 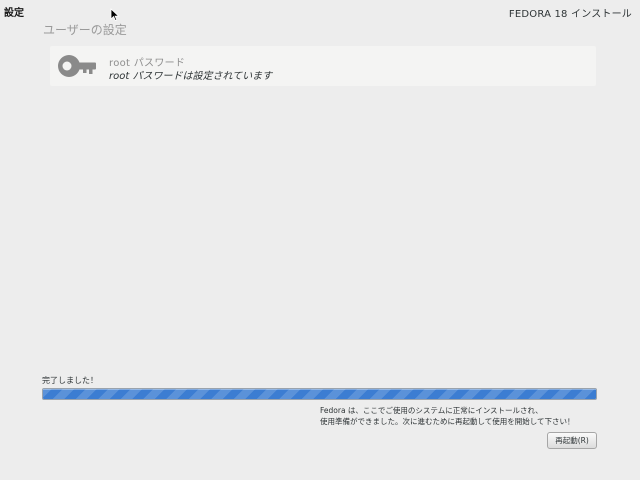 I want to click on section-title-user-settings: ユーザーの設定, so click(x=85, y=30).